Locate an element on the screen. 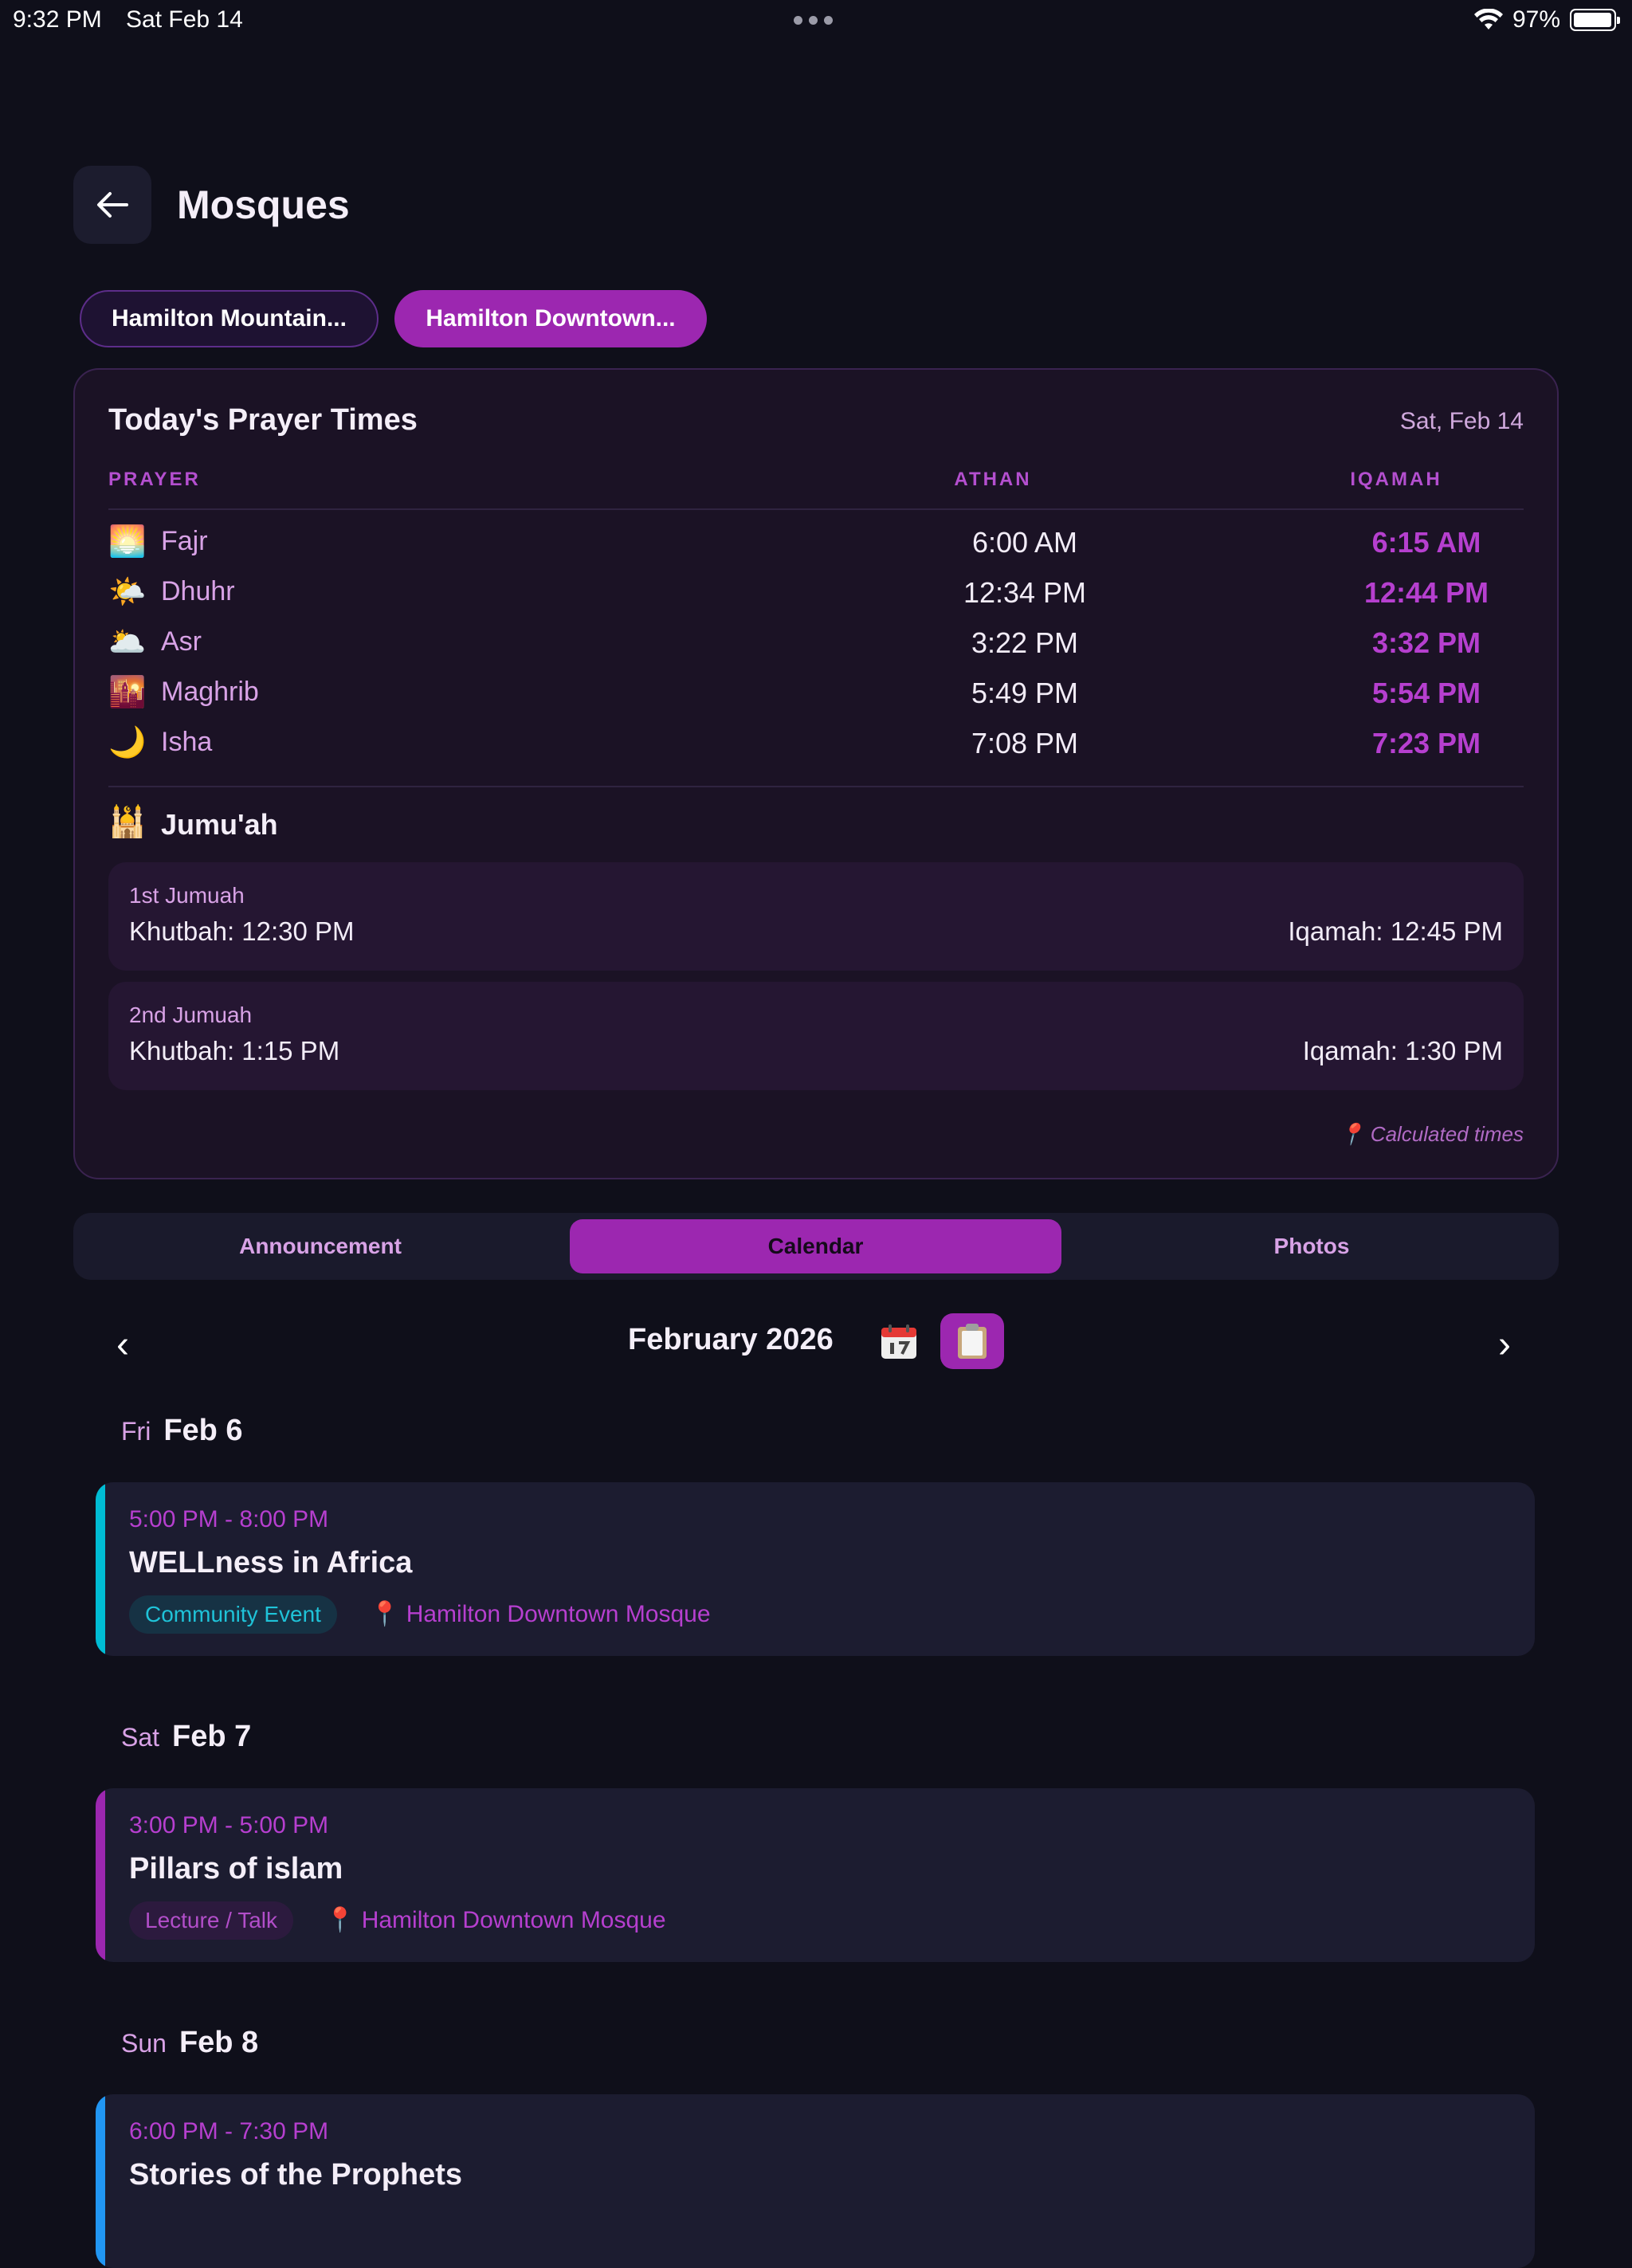 This screenshot has height=2268, width=1632. day-date: Feb 6 is located at coordinates (203, 1430).